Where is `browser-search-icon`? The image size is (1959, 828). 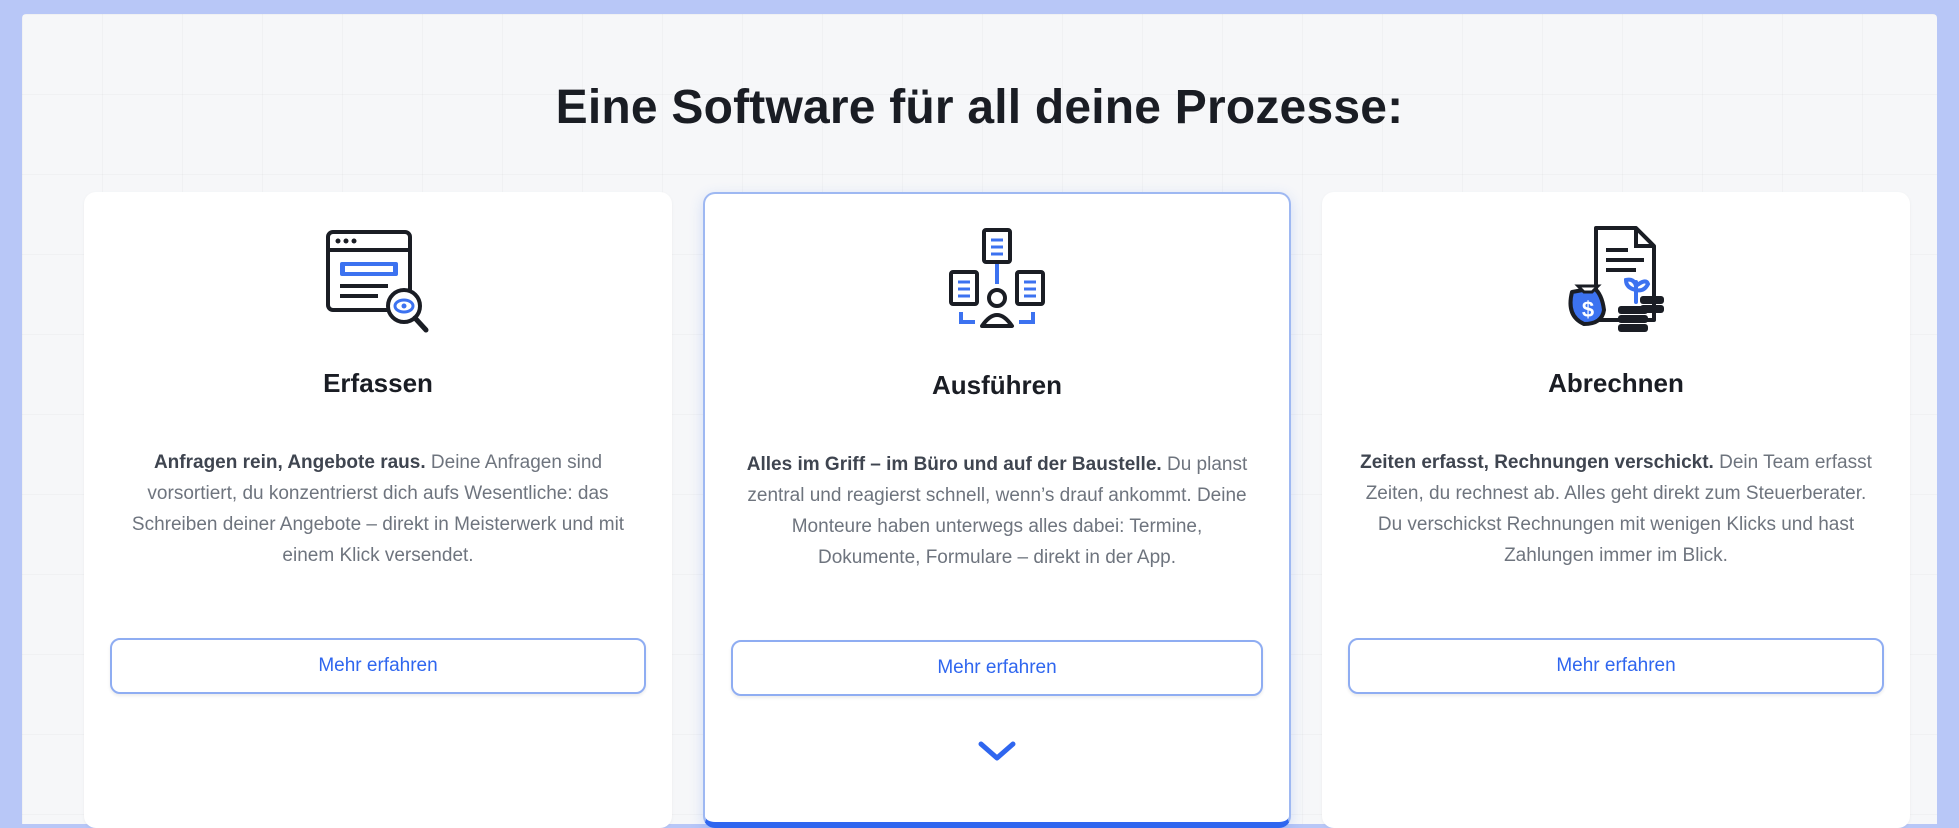
browser-search-icon is located at coordinates (377, 281).